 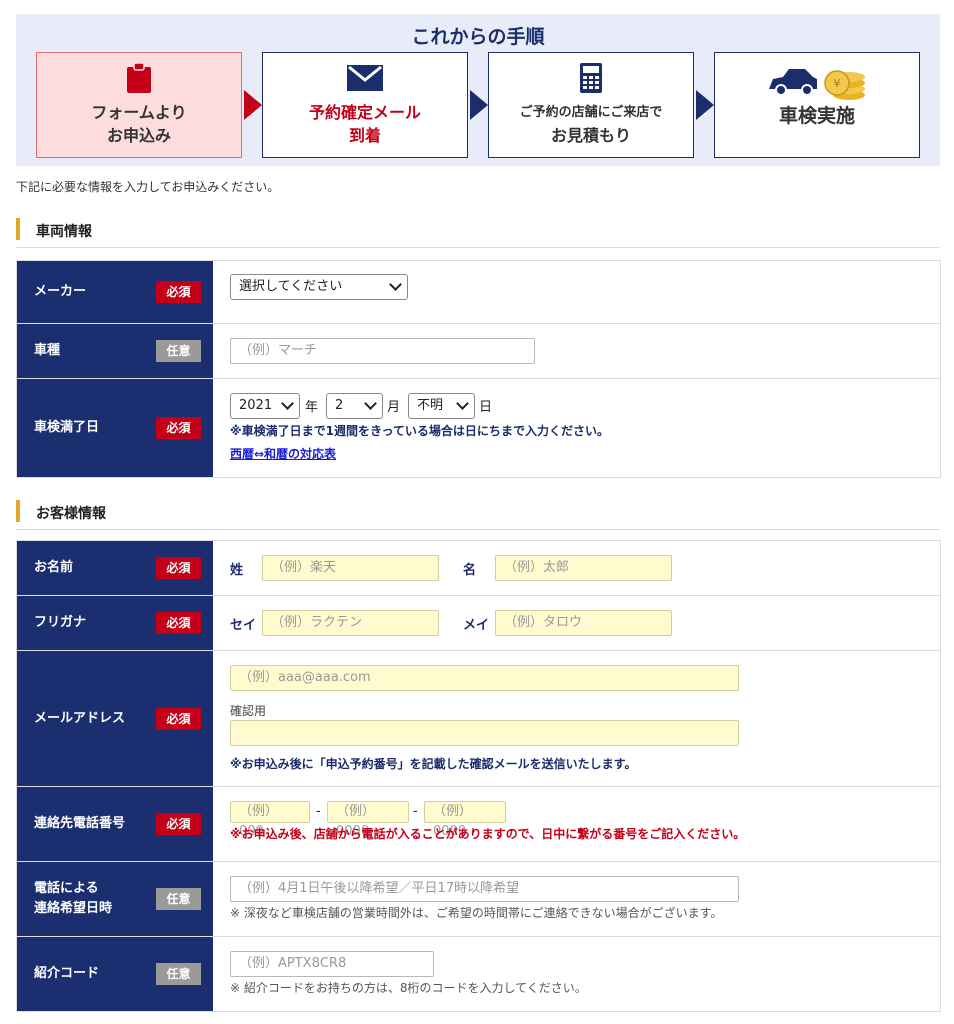 What do you see at coordinates (312, 407) in the screenshot?
I see `year-unit: 年` at bounding box center [312, 407].